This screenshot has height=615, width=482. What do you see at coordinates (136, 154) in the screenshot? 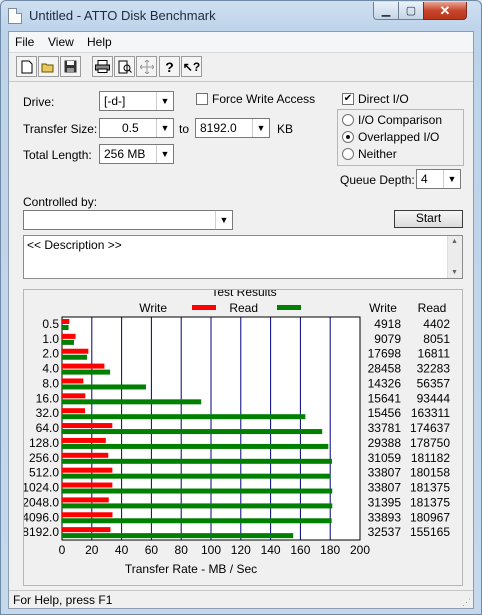
I see `total-length-select: 256 MB ▼` at bounding box center [136, 154].